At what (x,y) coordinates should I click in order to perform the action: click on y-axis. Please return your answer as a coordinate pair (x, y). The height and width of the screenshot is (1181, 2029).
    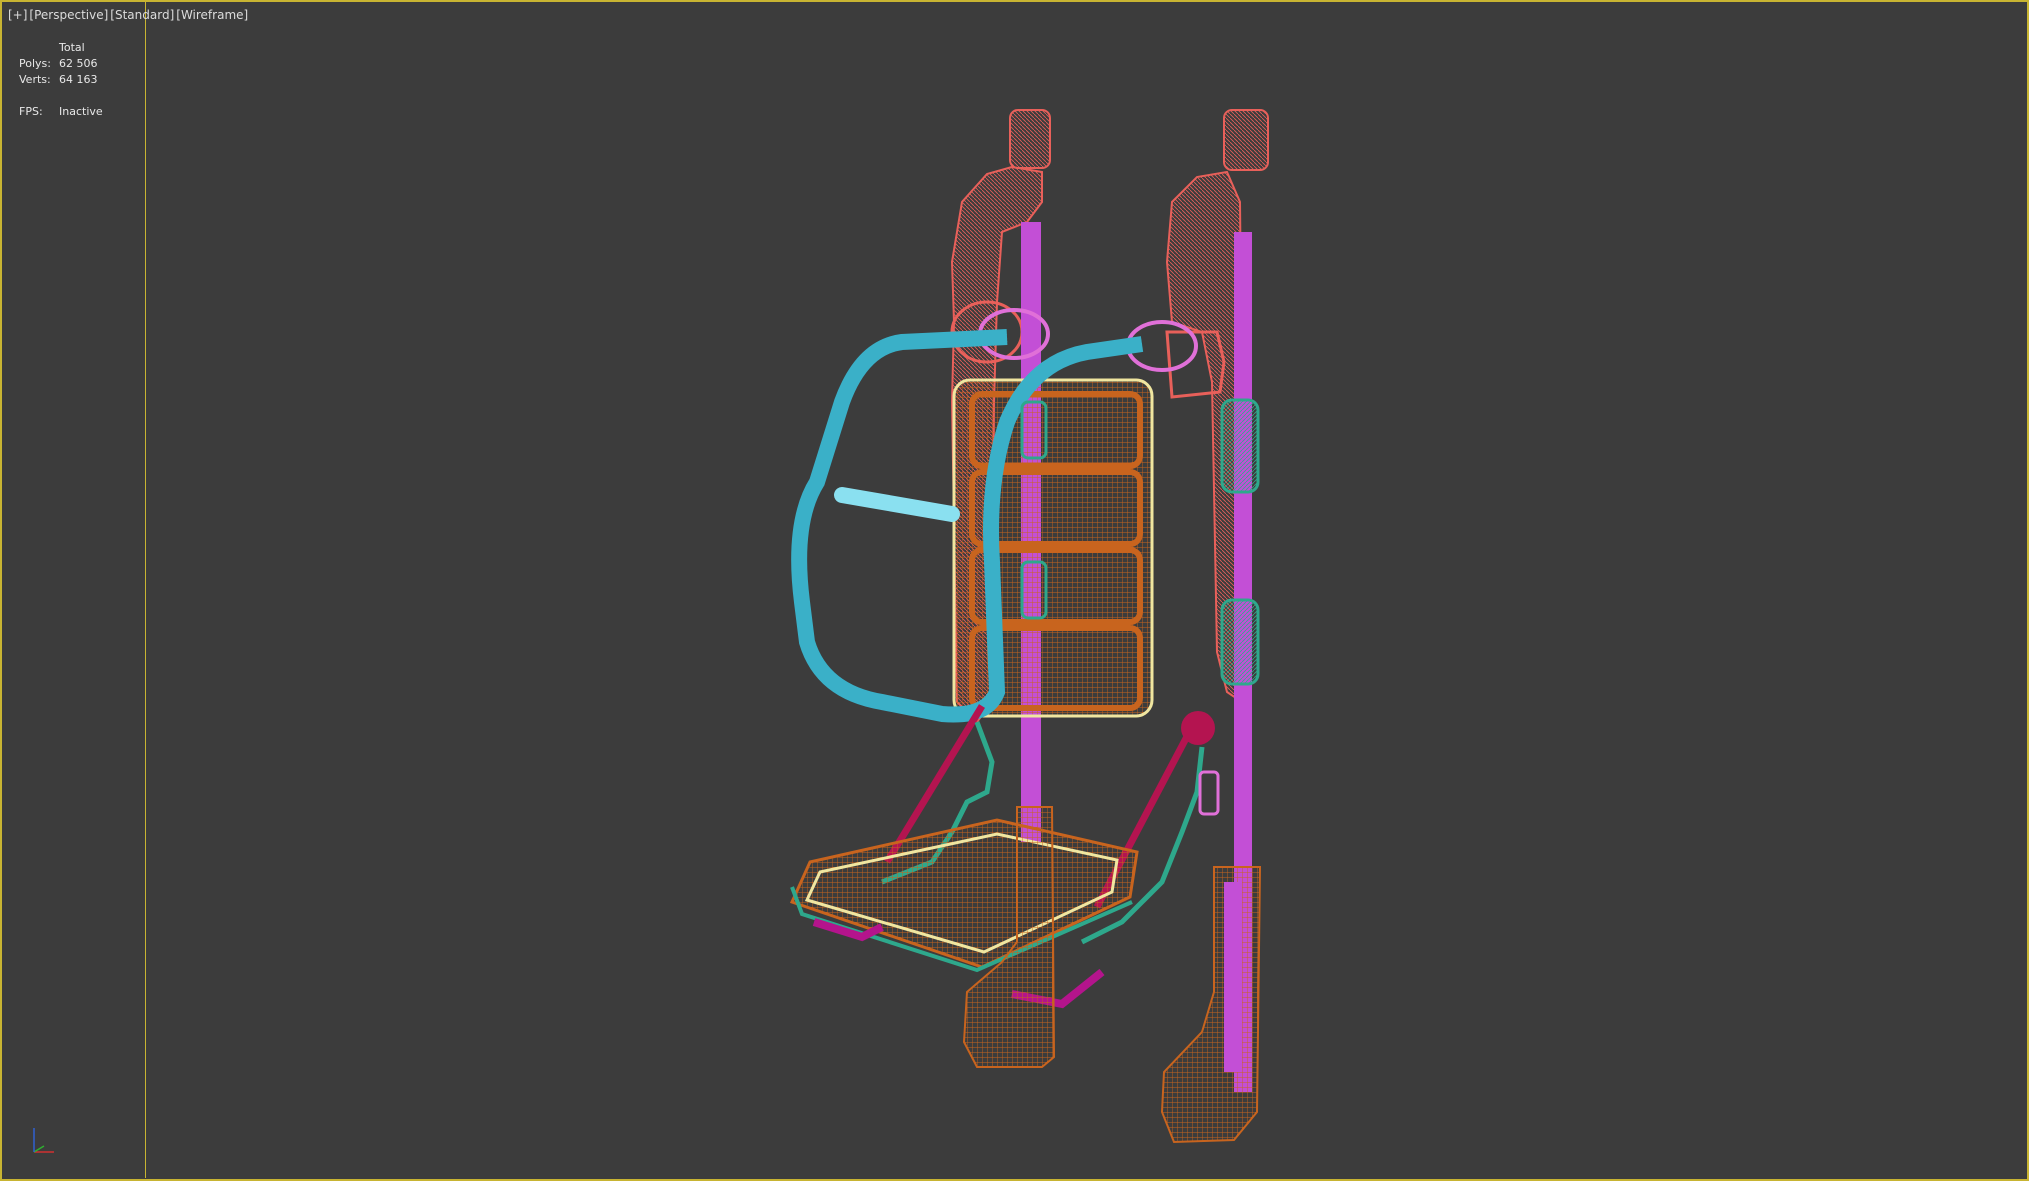
    Looking at the image, I should click on (39, 1149).